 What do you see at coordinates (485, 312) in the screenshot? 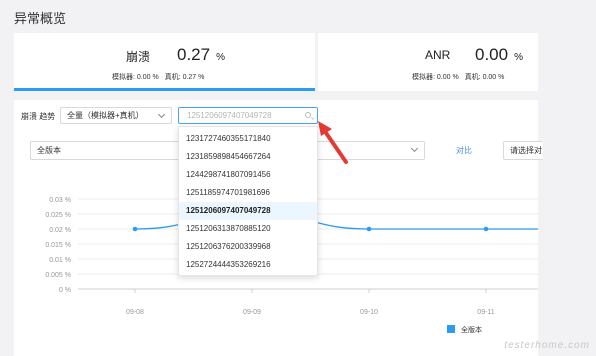
I see `x-tick-label: 09-11` at bounding box center [485, 312].